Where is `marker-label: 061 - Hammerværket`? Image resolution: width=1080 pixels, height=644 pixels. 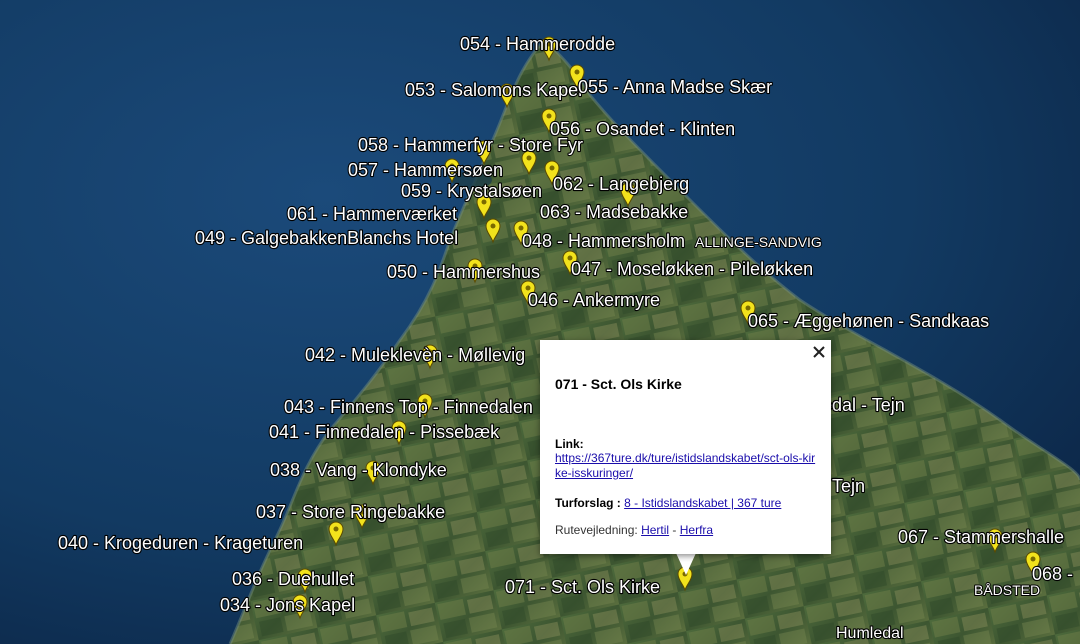 marker-label: 061 - Hammerværket is located at coordinates (372, 214).